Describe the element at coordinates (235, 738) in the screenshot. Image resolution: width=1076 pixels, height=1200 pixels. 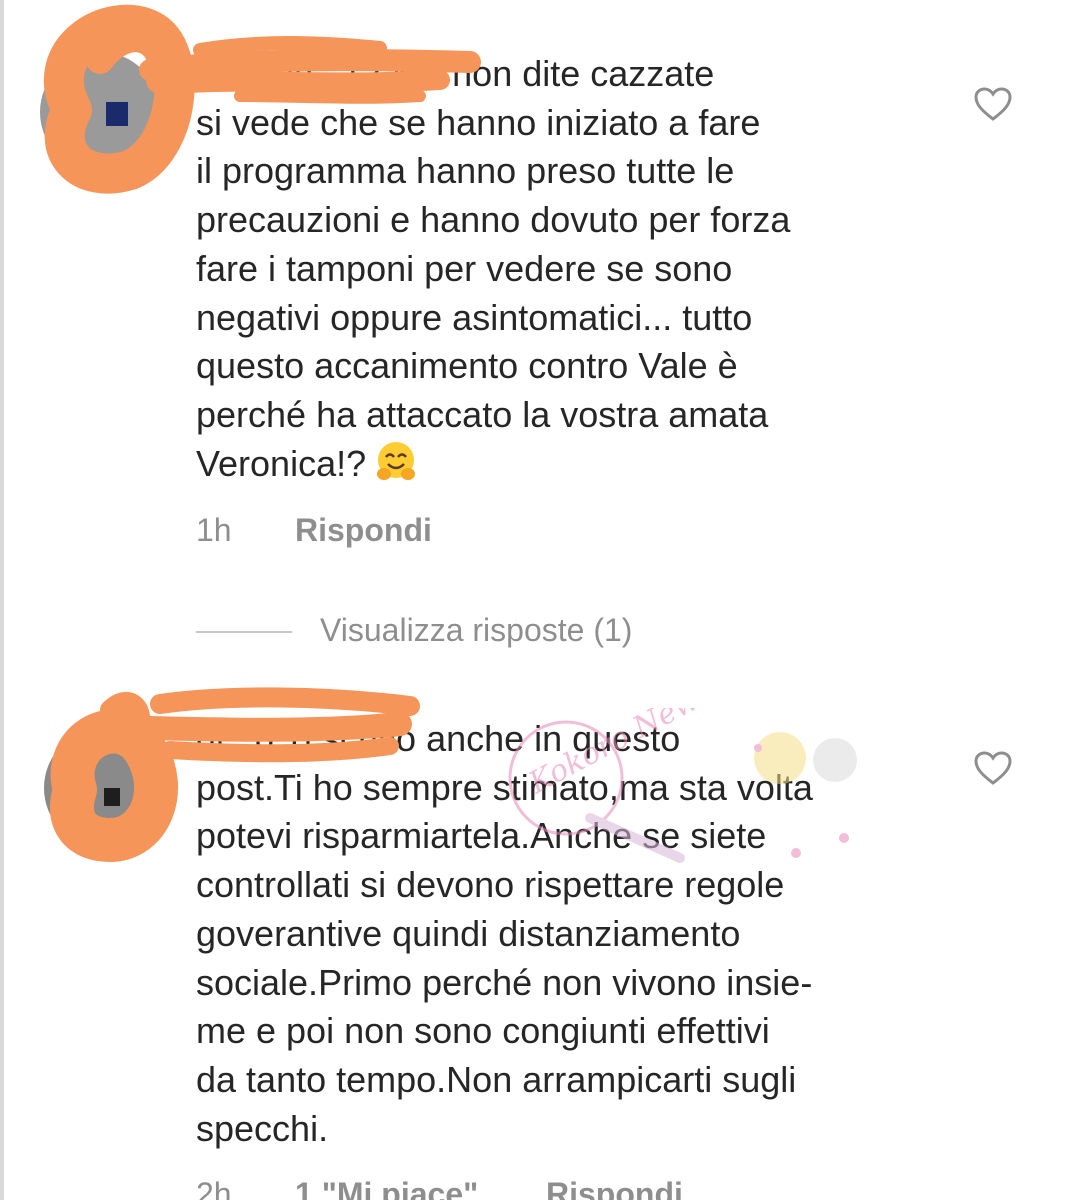
I see `comment-username: gi...b` at that location.